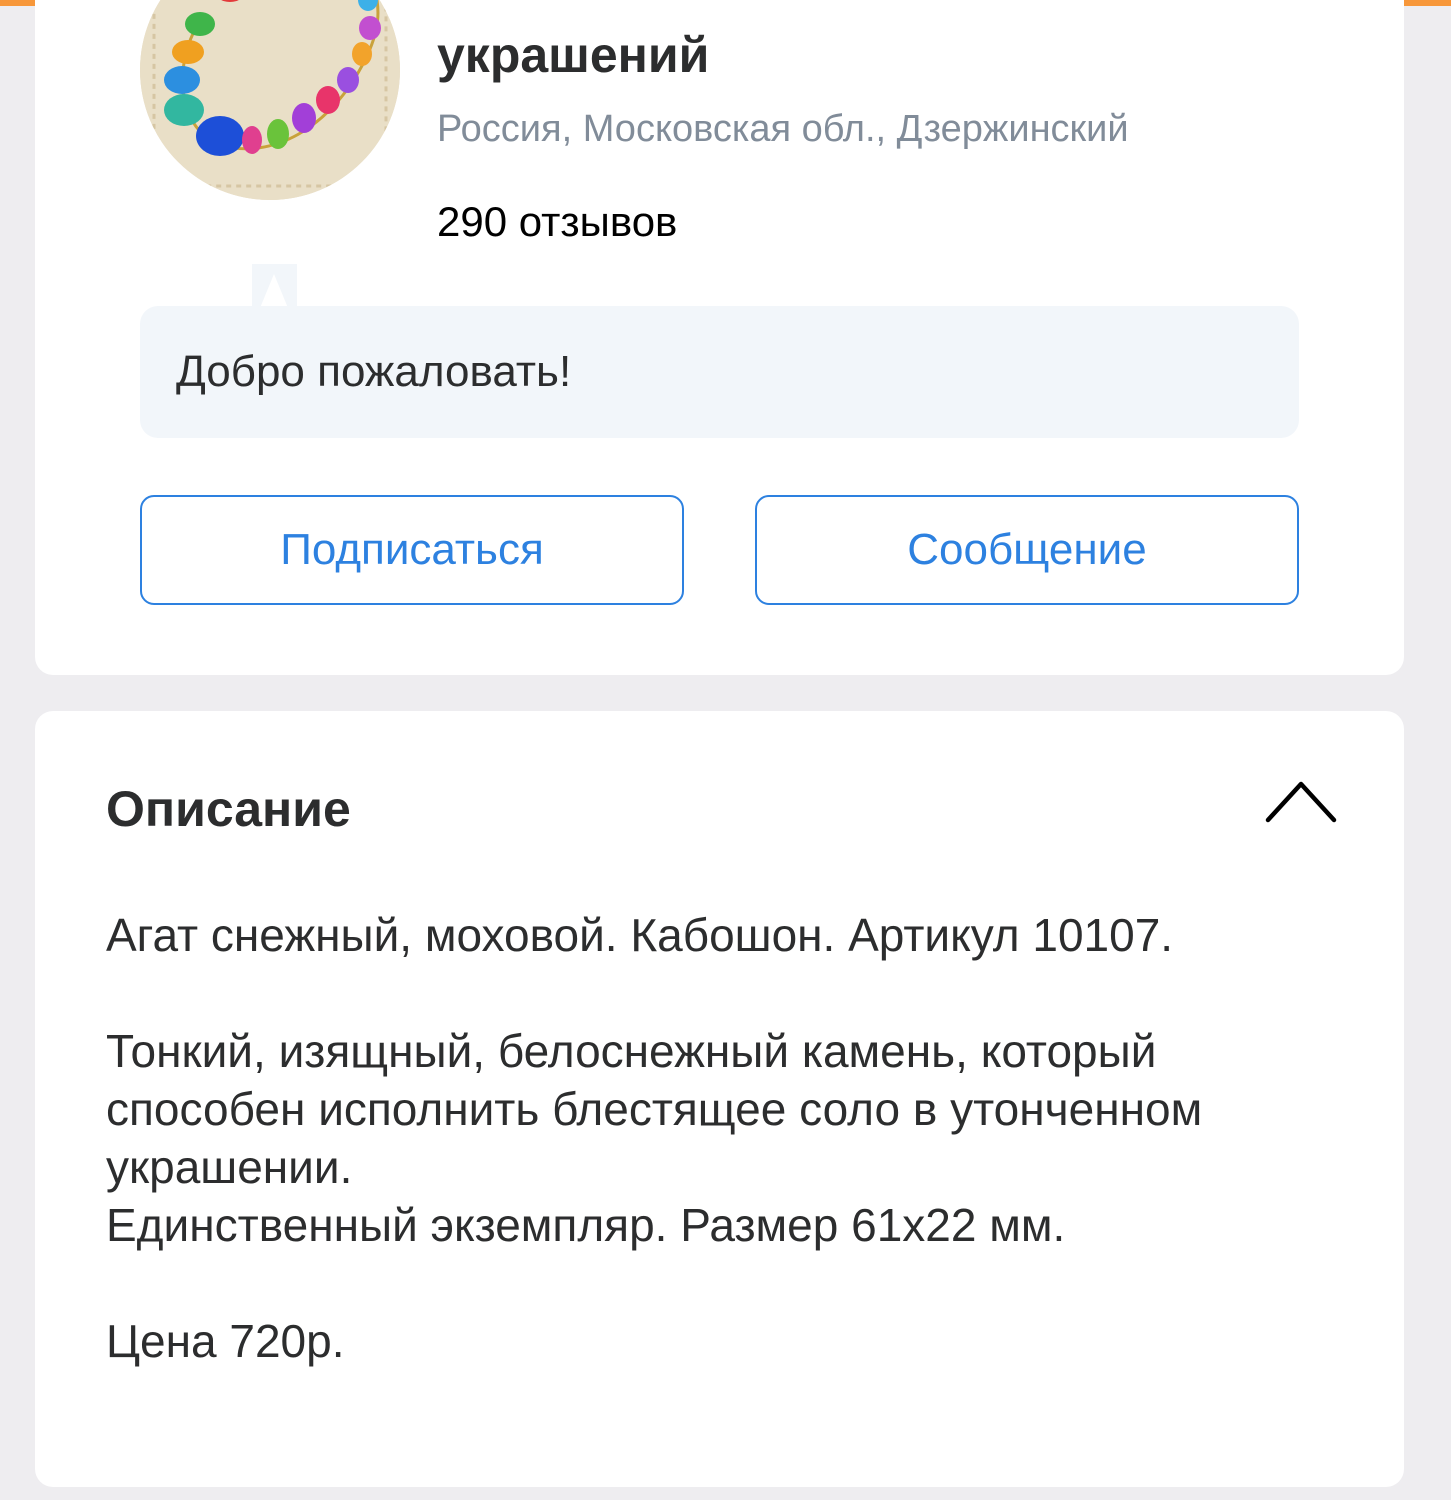 This screenshot has height=1500, width=1451. I want to click on subscribe-button: Подписаться, so click(412, 550).